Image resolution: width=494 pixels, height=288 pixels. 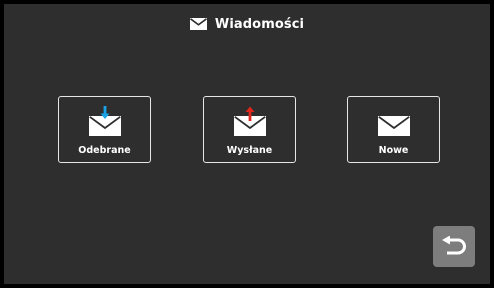 What do you see at coordinates (393, 126) in the screenshot?
I see `envelope-new-icon` at bounding box center [393, 126].